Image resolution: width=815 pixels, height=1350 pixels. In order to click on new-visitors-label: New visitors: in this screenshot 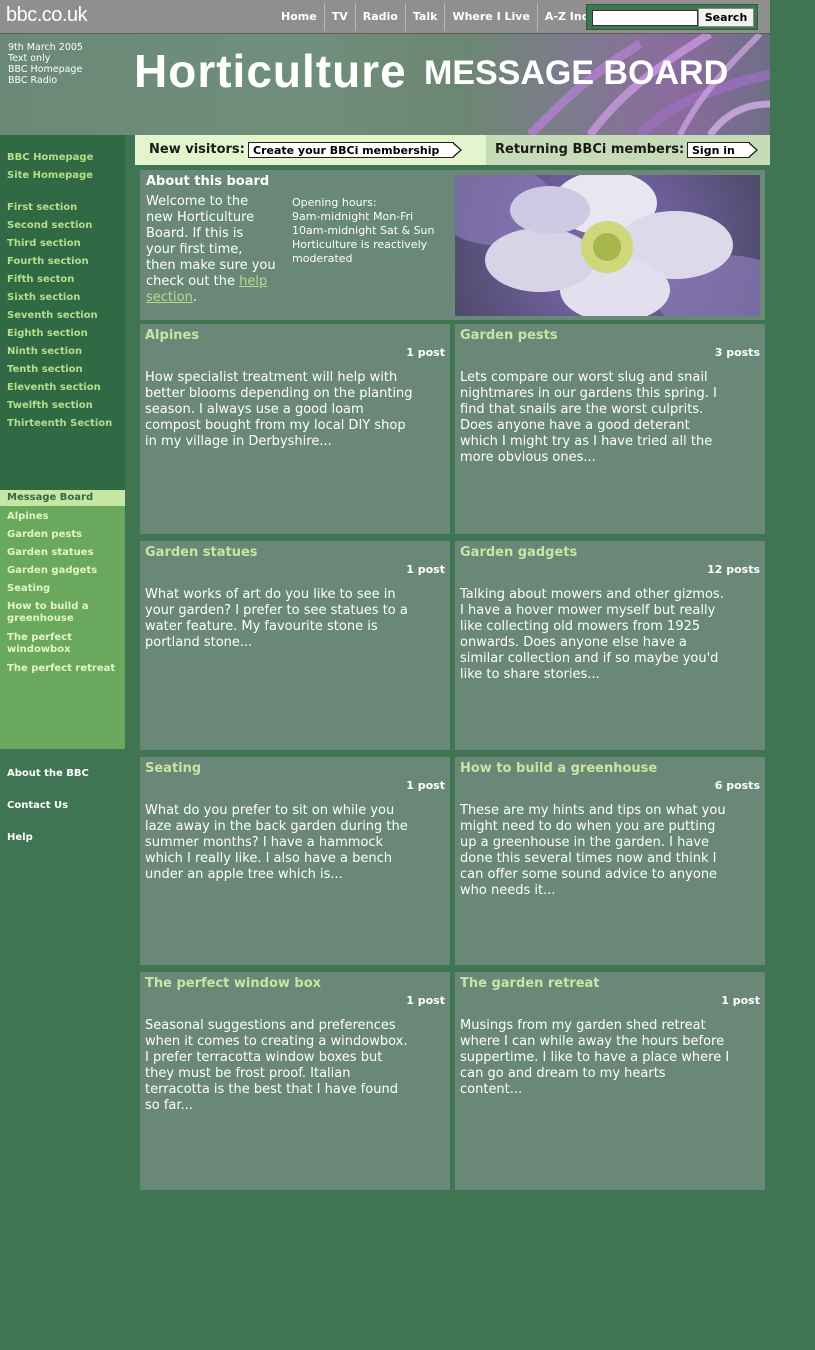, I will do `click(197, 149)`.